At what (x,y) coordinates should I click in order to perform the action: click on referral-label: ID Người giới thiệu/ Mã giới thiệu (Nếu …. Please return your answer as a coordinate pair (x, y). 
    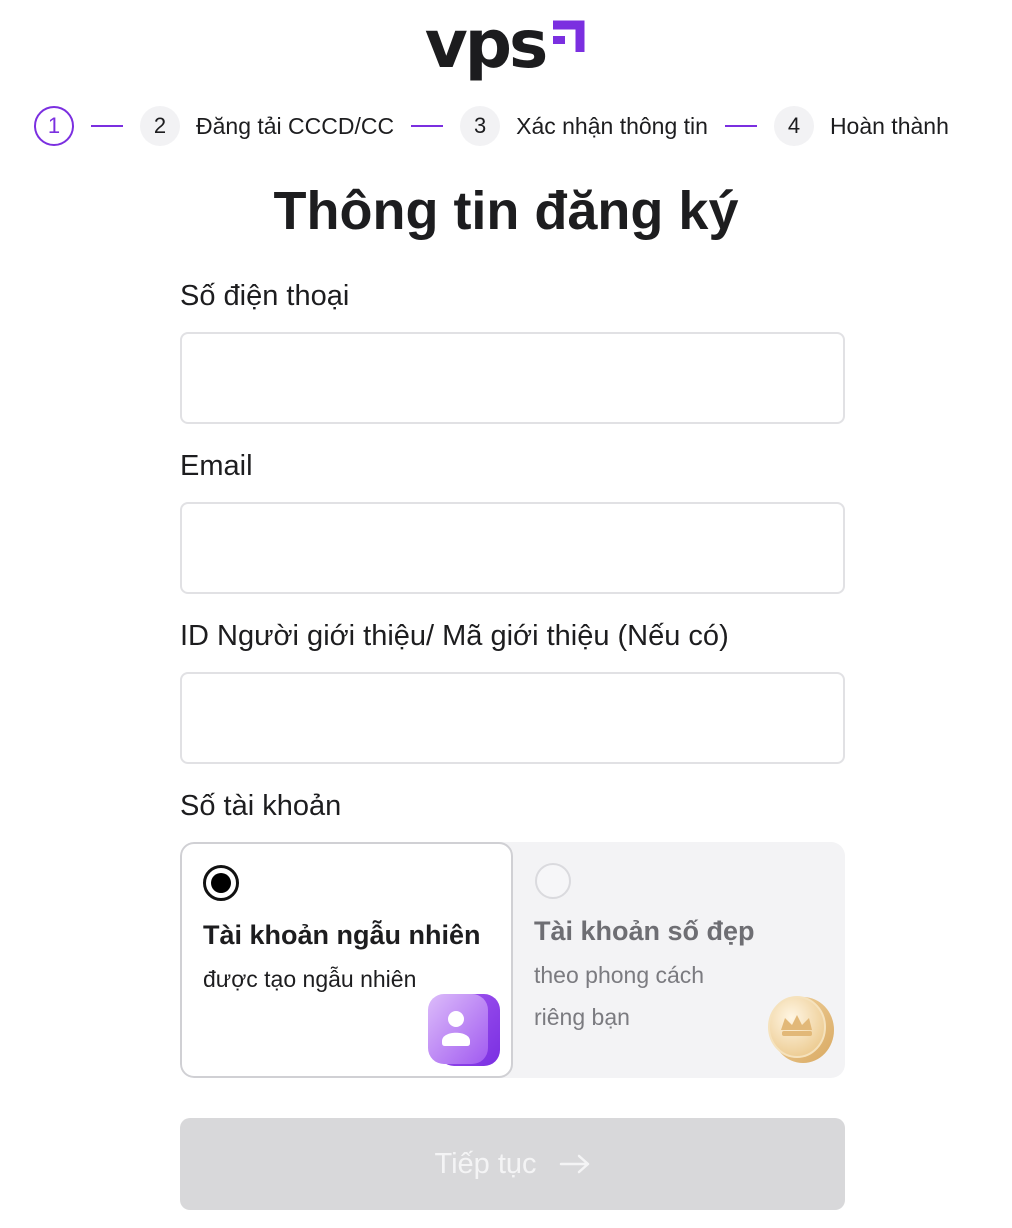
    Looking at the image, I should click on (454, 636).